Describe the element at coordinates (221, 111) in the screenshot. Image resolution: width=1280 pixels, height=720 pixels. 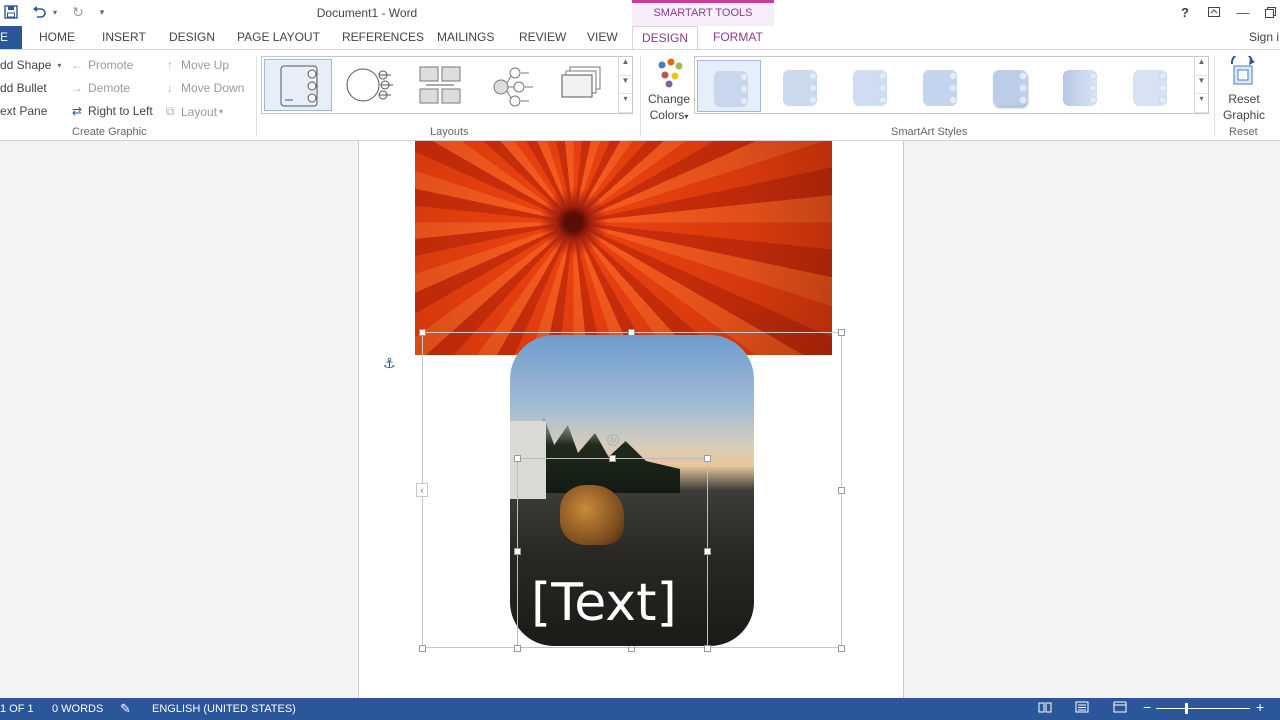
I see `chevron-down-icon: ▾` at that location.